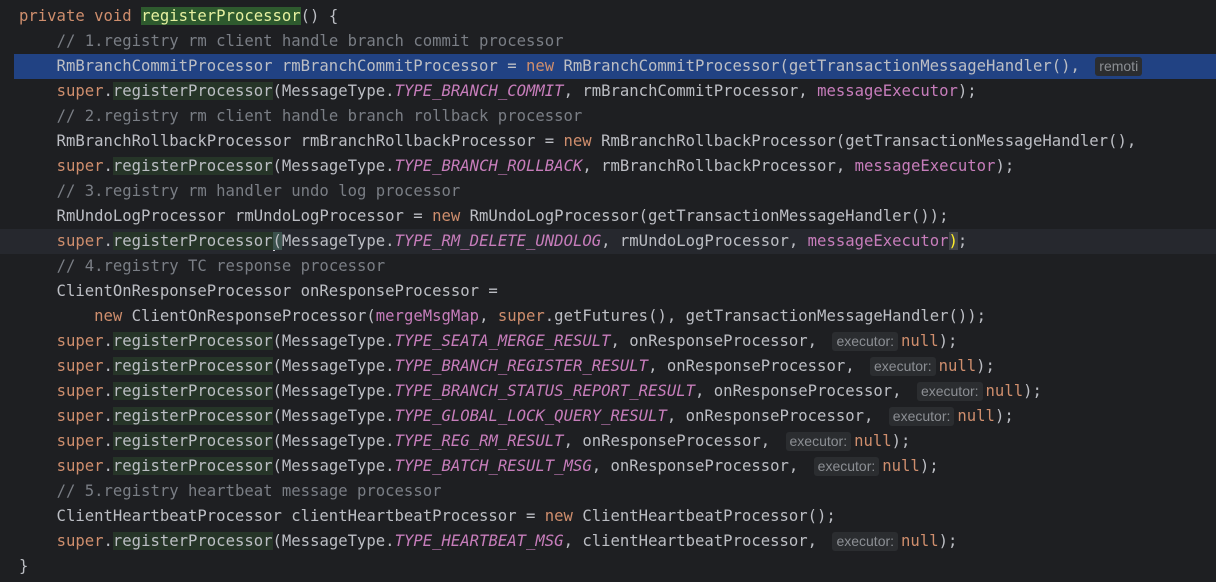  What do you see at coordinates (24, 566) in the screenshot?
I see `code-token: }` at bounding box center [24, 566].